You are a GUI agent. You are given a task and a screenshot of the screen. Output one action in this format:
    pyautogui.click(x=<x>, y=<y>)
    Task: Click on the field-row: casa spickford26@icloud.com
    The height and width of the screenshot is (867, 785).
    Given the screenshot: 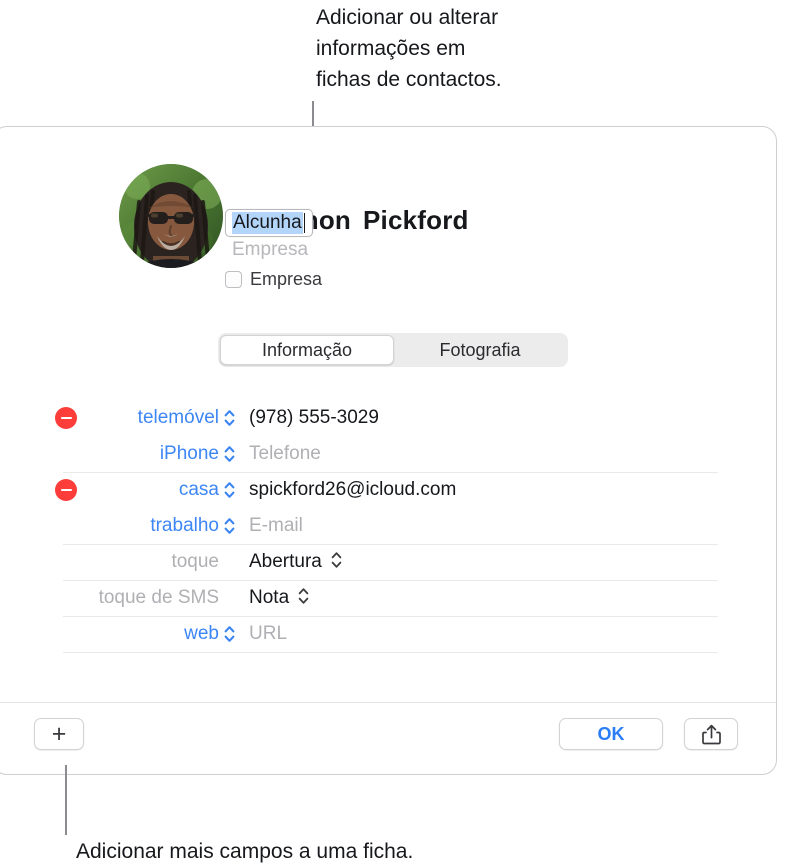 What is the action you would take?
    pyautogui.click(x=388, y=490)
    